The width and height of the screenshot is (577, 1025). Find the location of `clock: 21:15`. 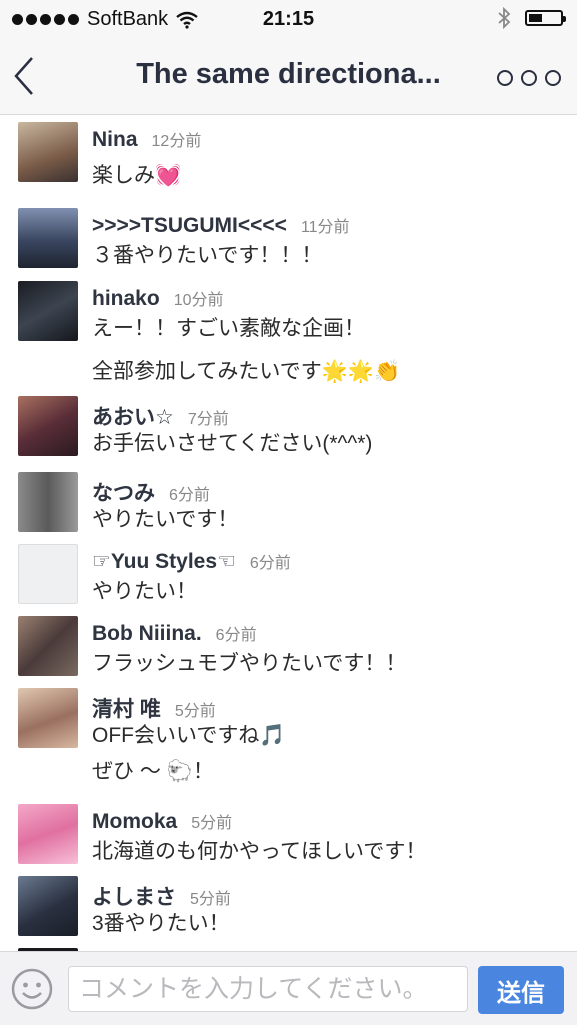

clock: 21:15 is located at coordinates (288, 19).